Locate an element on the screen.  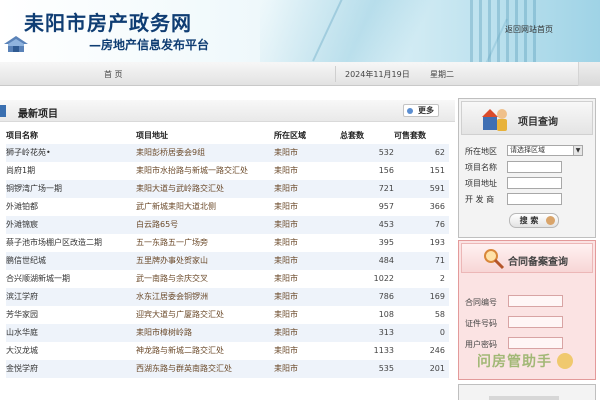
table-row: 芳华家园 迎宾大道与广厦路交汇处 耒阳市 108 58 is located at coordinates (227, 315).